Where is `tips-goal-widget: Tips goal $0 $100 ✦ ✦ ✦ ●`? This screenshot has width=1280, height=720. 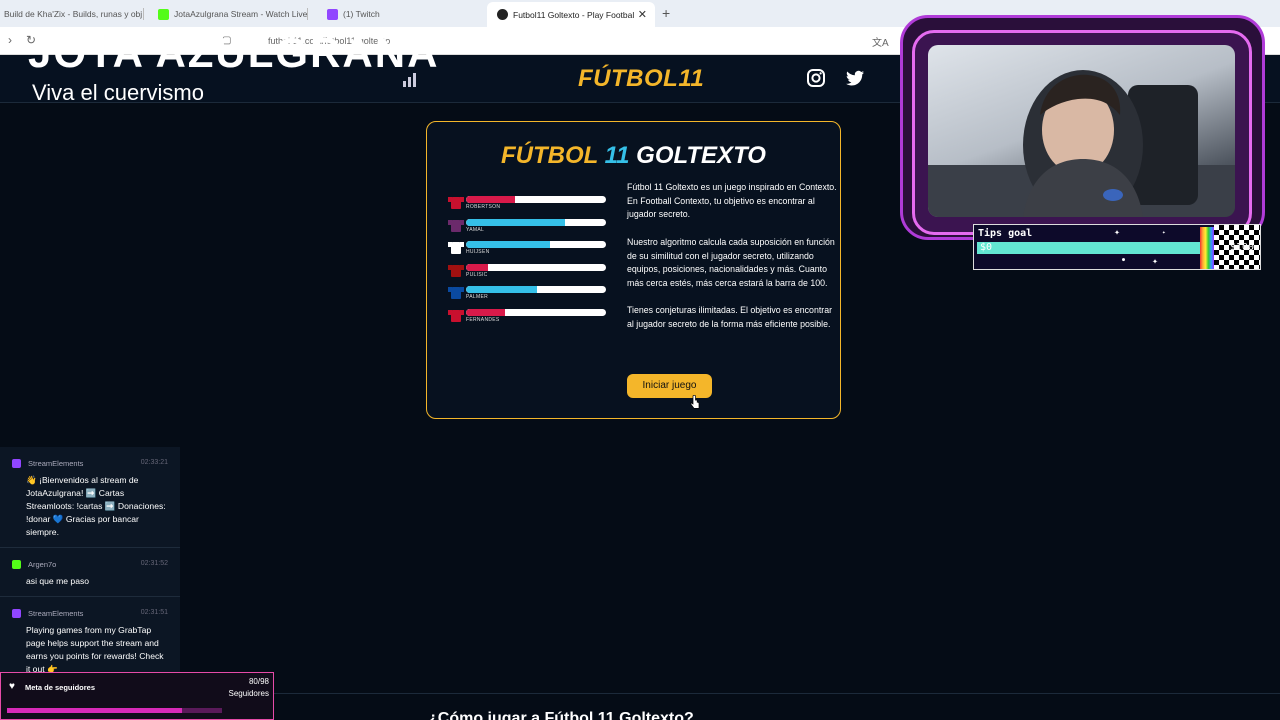 tips-goal-widget: Tips goal $0 $100 ✦ ✦ ✦ ● is located at coordinates (1117, 247).